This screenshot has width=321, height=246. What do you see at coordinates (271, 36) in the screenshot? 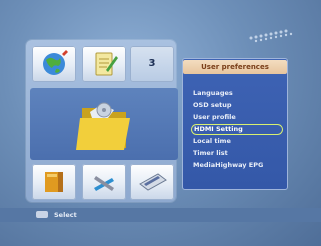
I see `brand-dots-logo` at bounding box center [271, 36].